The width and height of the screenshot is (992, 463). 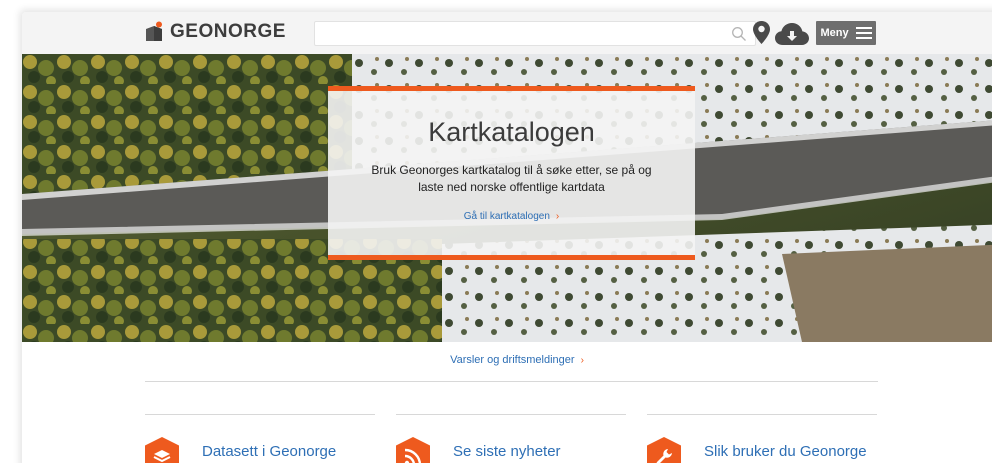 What do you see at coordinates (834, 33) in the screenshot?
I see `menu-label: Meny` at bounding box center [834, 33].